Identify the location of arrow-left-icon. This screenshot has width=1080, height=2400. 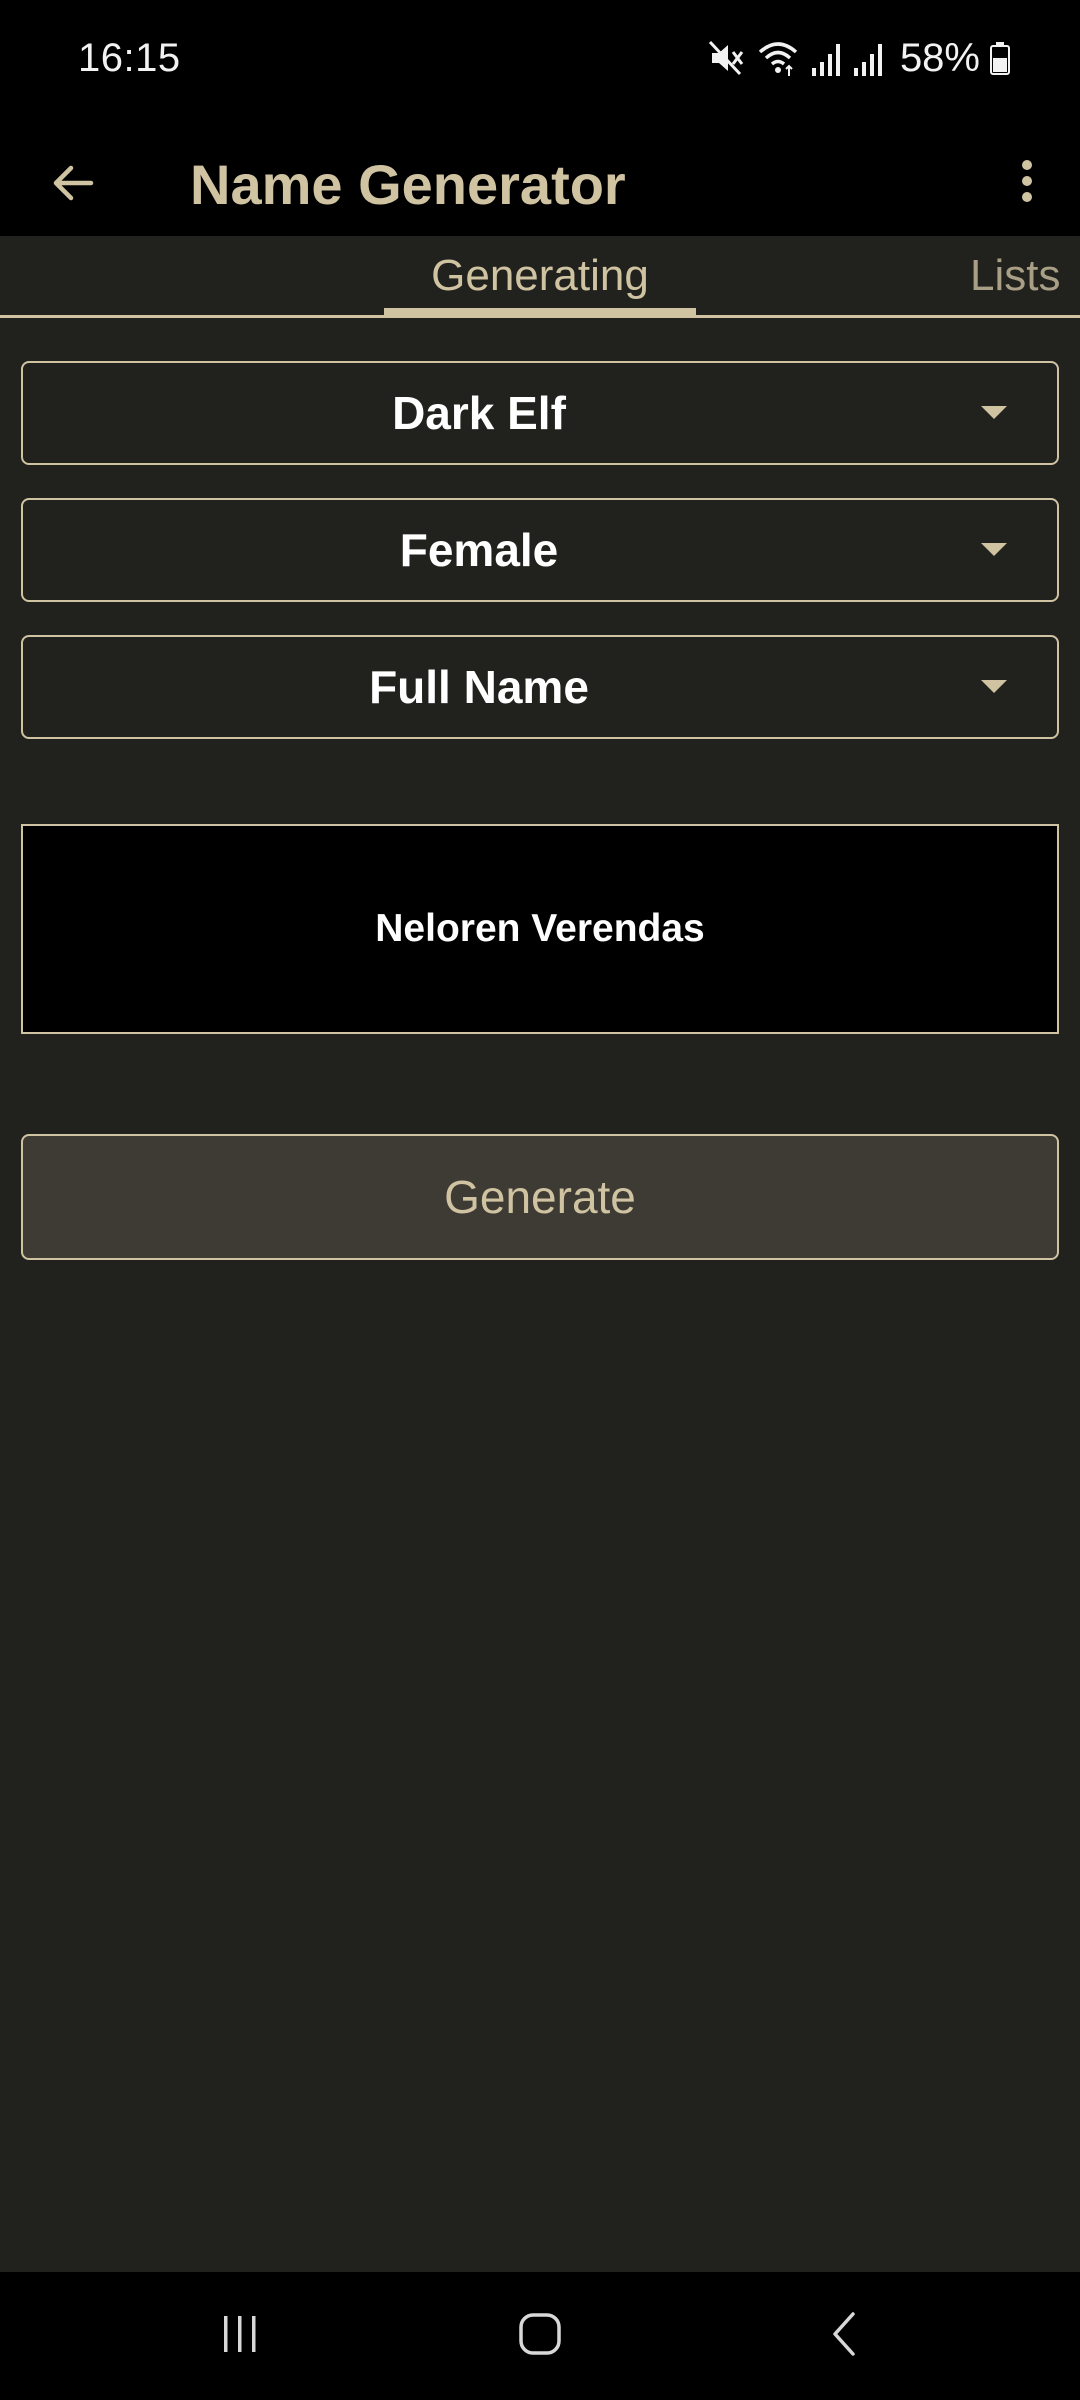
(73, 185).